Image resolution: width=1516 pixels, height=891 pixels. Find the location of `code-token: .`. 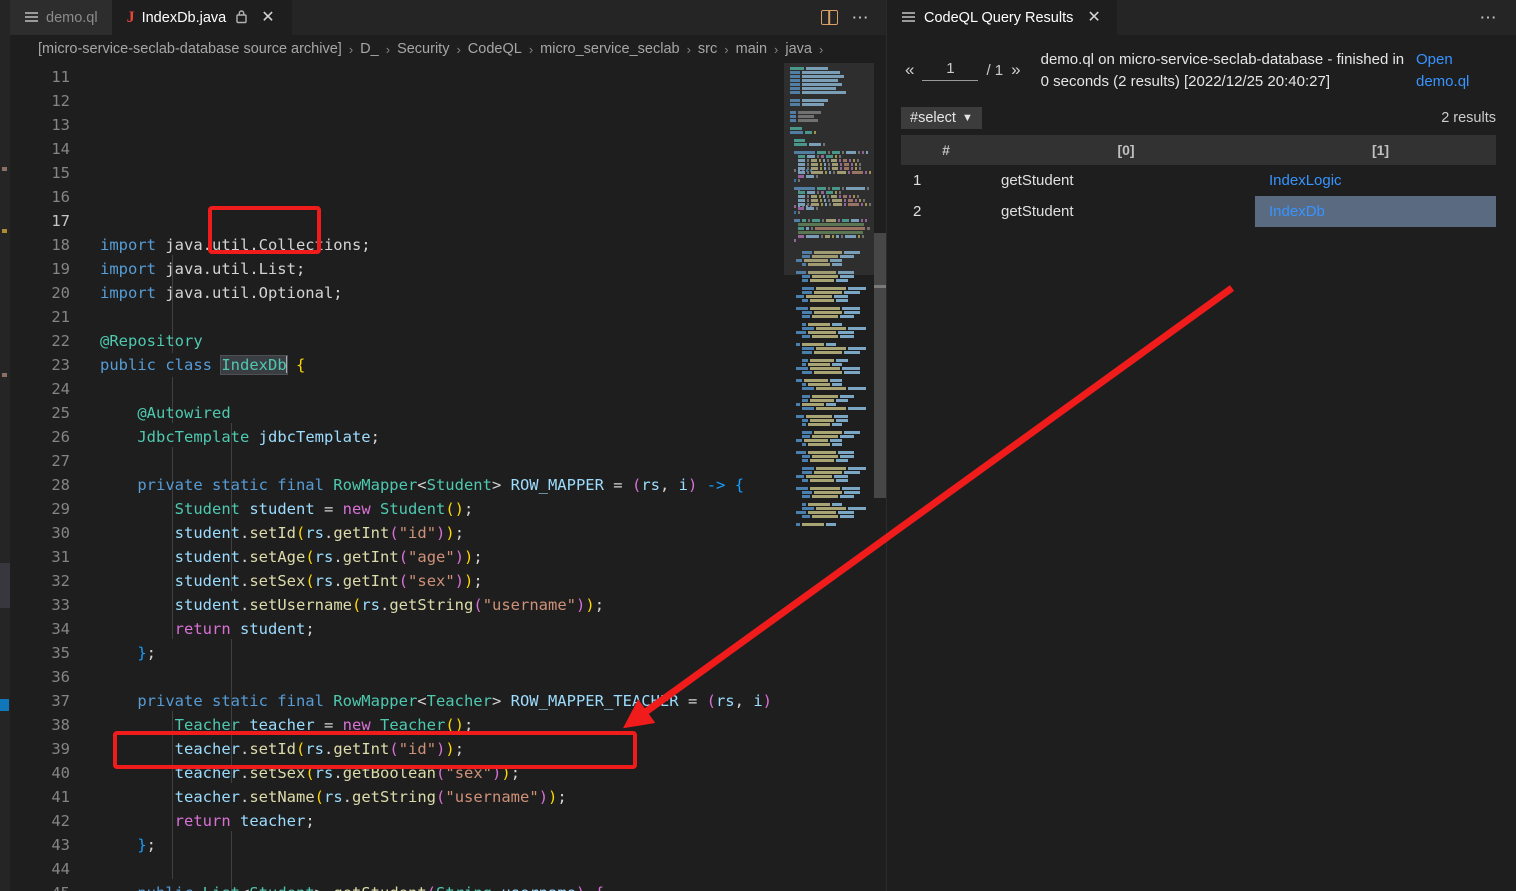

code-token: . is located at coordinates (244, 533).